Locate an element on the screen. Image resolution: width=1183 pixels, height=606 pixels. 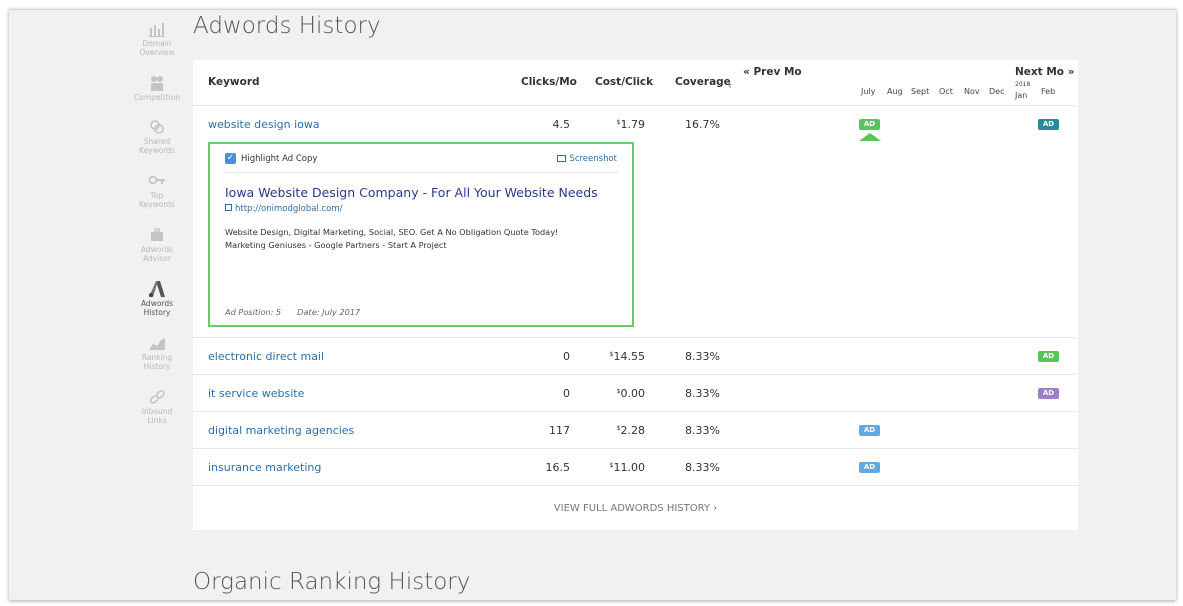
sidebar-item-shared-keywords: Shared Keywords is located at coordinates (157, 137).